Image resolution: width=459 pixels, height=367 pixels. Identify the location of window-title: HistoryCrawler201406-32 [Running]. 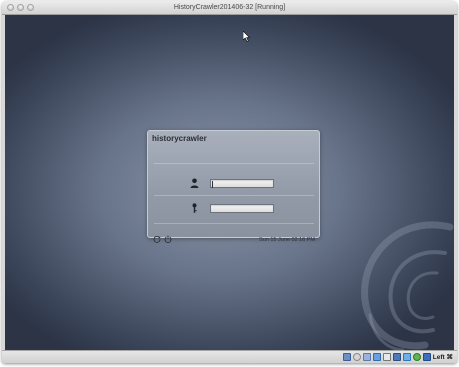
(229, 7).